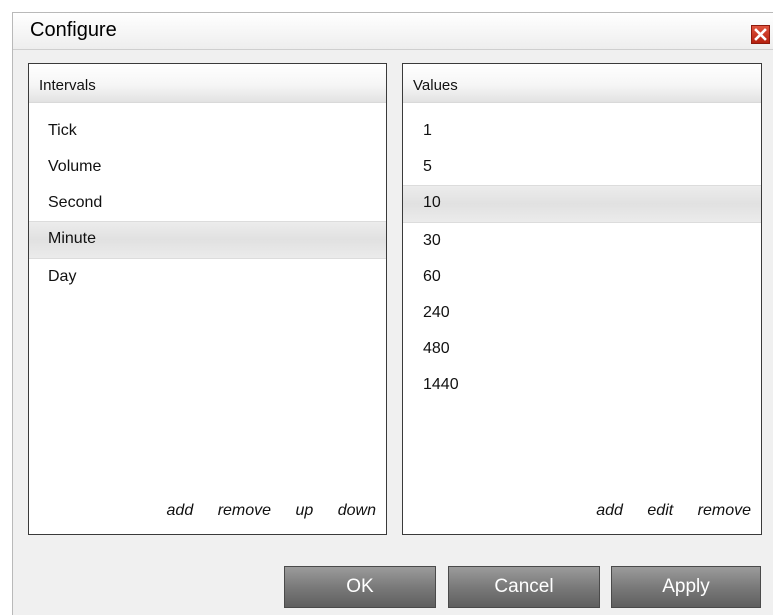 This screenshot has height=615, width=773. What do you see at coordinates (207, 277) in the screenshot?
I see `interval-item-day: Day` at bounding box center [207, 277].